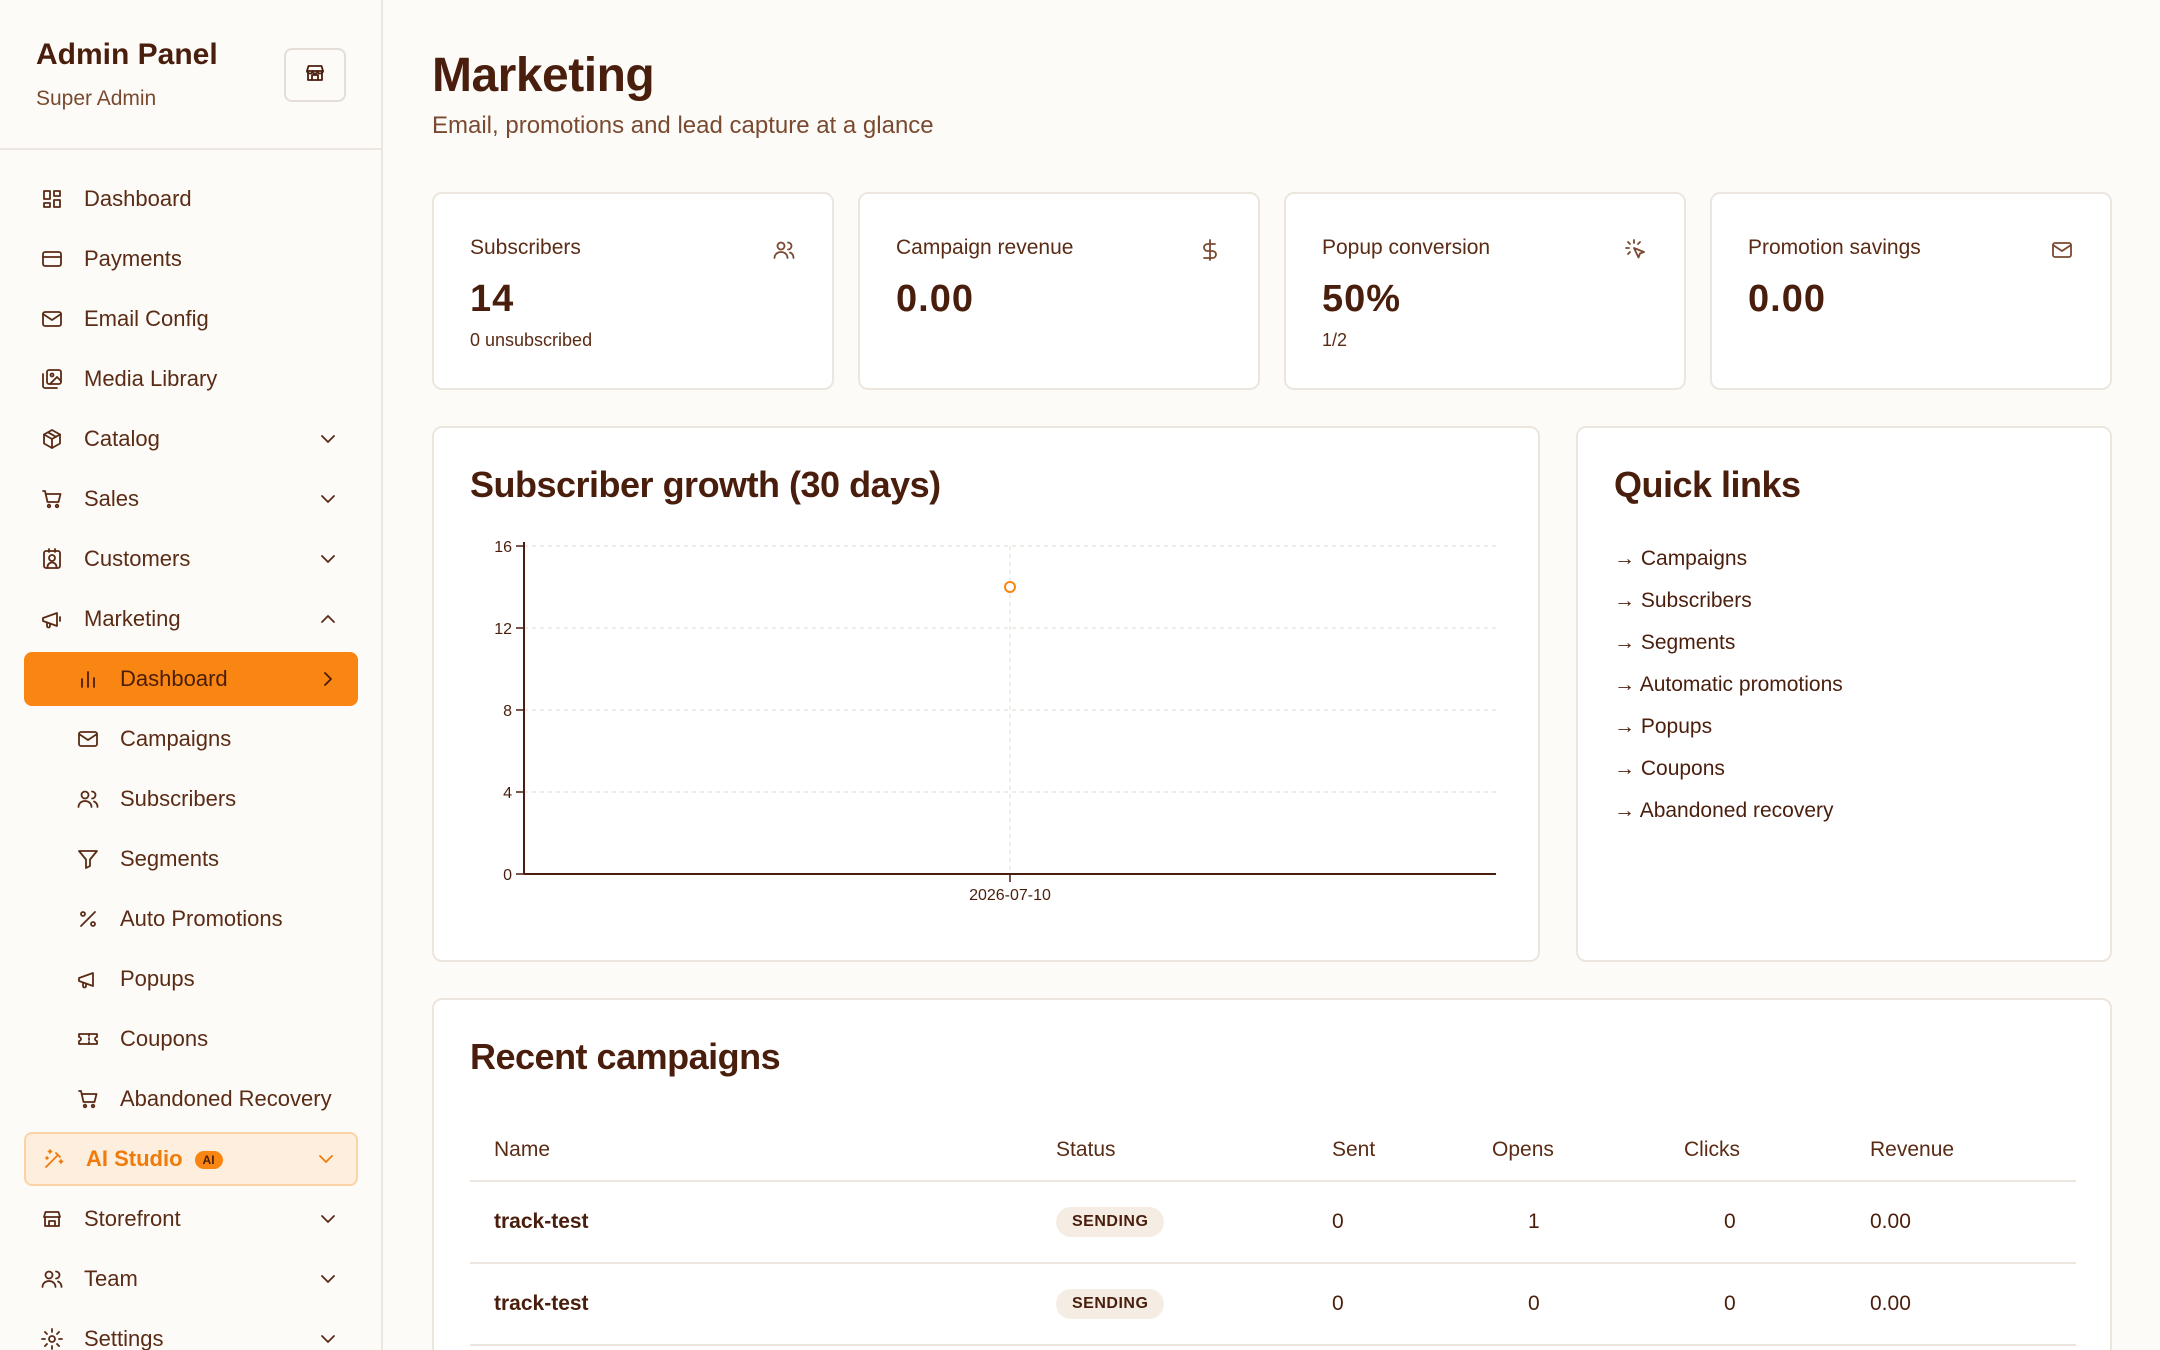 The width and height of the screenshot is (2160, 1350). I want to click on quick-link-coupons: → Coupons, so click(1728, 769).